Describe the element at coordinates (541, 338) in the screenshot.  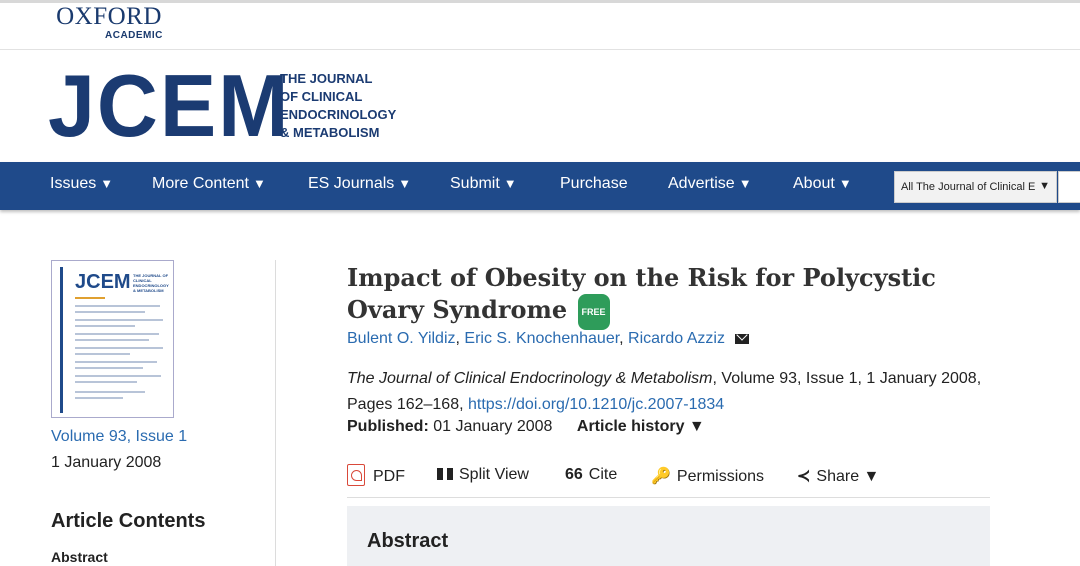
I see `author-link: Eric S. Knochenhauer` at that location.